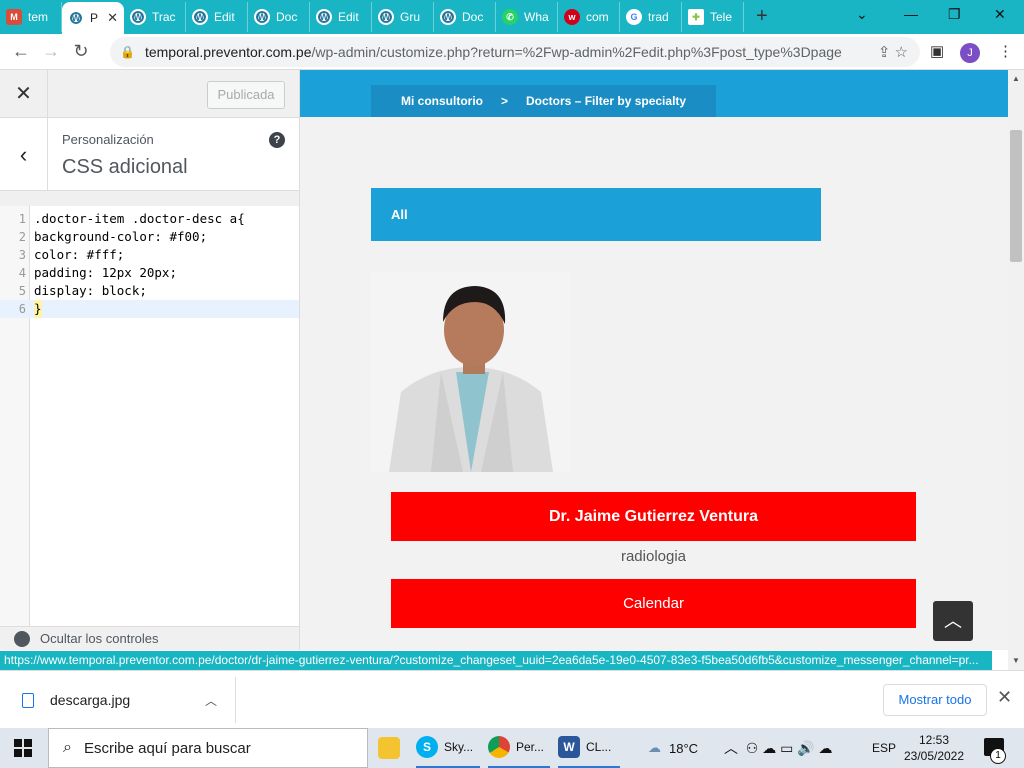 Image resolution: width=1024 pixels, height=768 pixels. What do you see at coordinates (277, 140) in the screenshot?
I see `help-icon: ?` at bounding box center [277, 140].